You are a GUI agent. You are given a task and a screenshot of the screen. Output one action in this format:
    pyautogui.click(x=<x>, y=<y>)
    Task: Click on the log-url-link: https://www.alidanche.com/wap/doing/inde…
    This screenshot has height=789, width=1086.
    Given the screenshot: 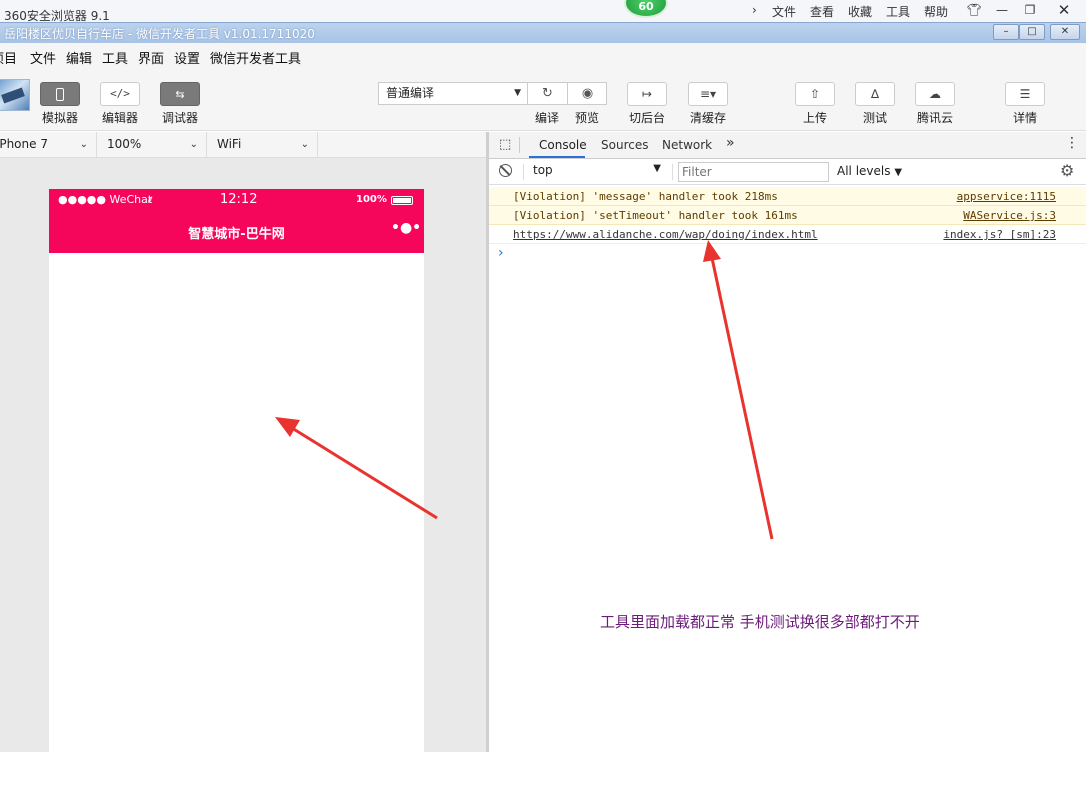 What is the action you would take?
    pyautogui.click(x=665, y=234)
    